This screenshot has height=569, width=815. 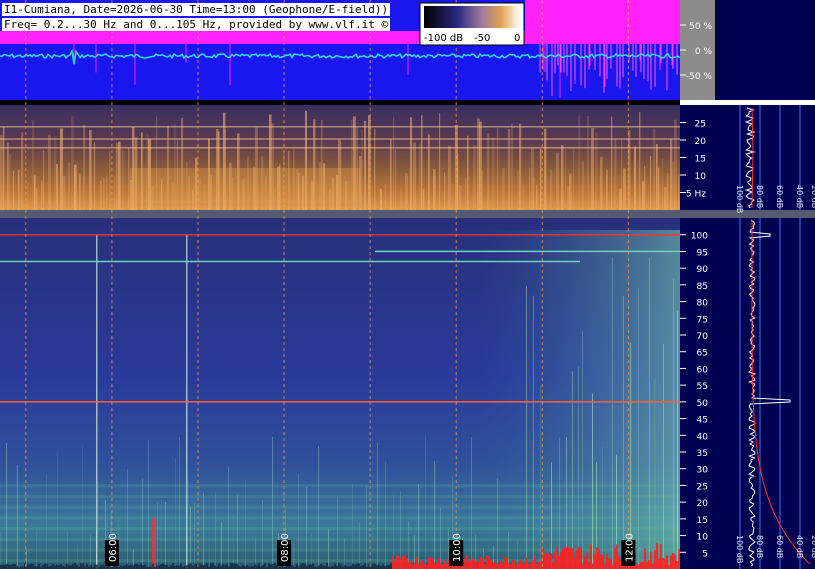 What do you see at coordinates (779, 196) in the screenshot?
I see `spectrum-low-db-label: 60 dB` at bounding box center [779, 196].